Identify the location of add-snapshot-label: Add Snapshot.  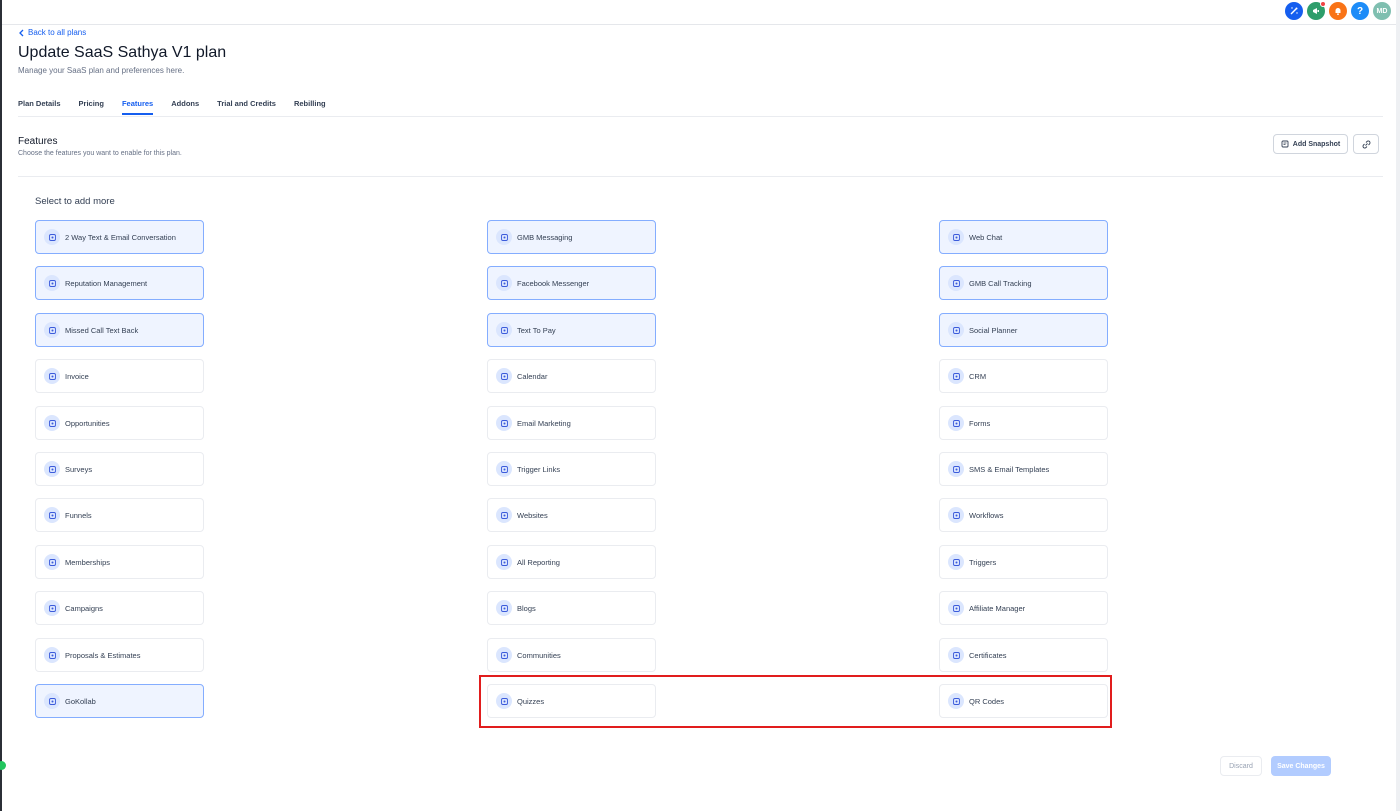
(1316, 144).